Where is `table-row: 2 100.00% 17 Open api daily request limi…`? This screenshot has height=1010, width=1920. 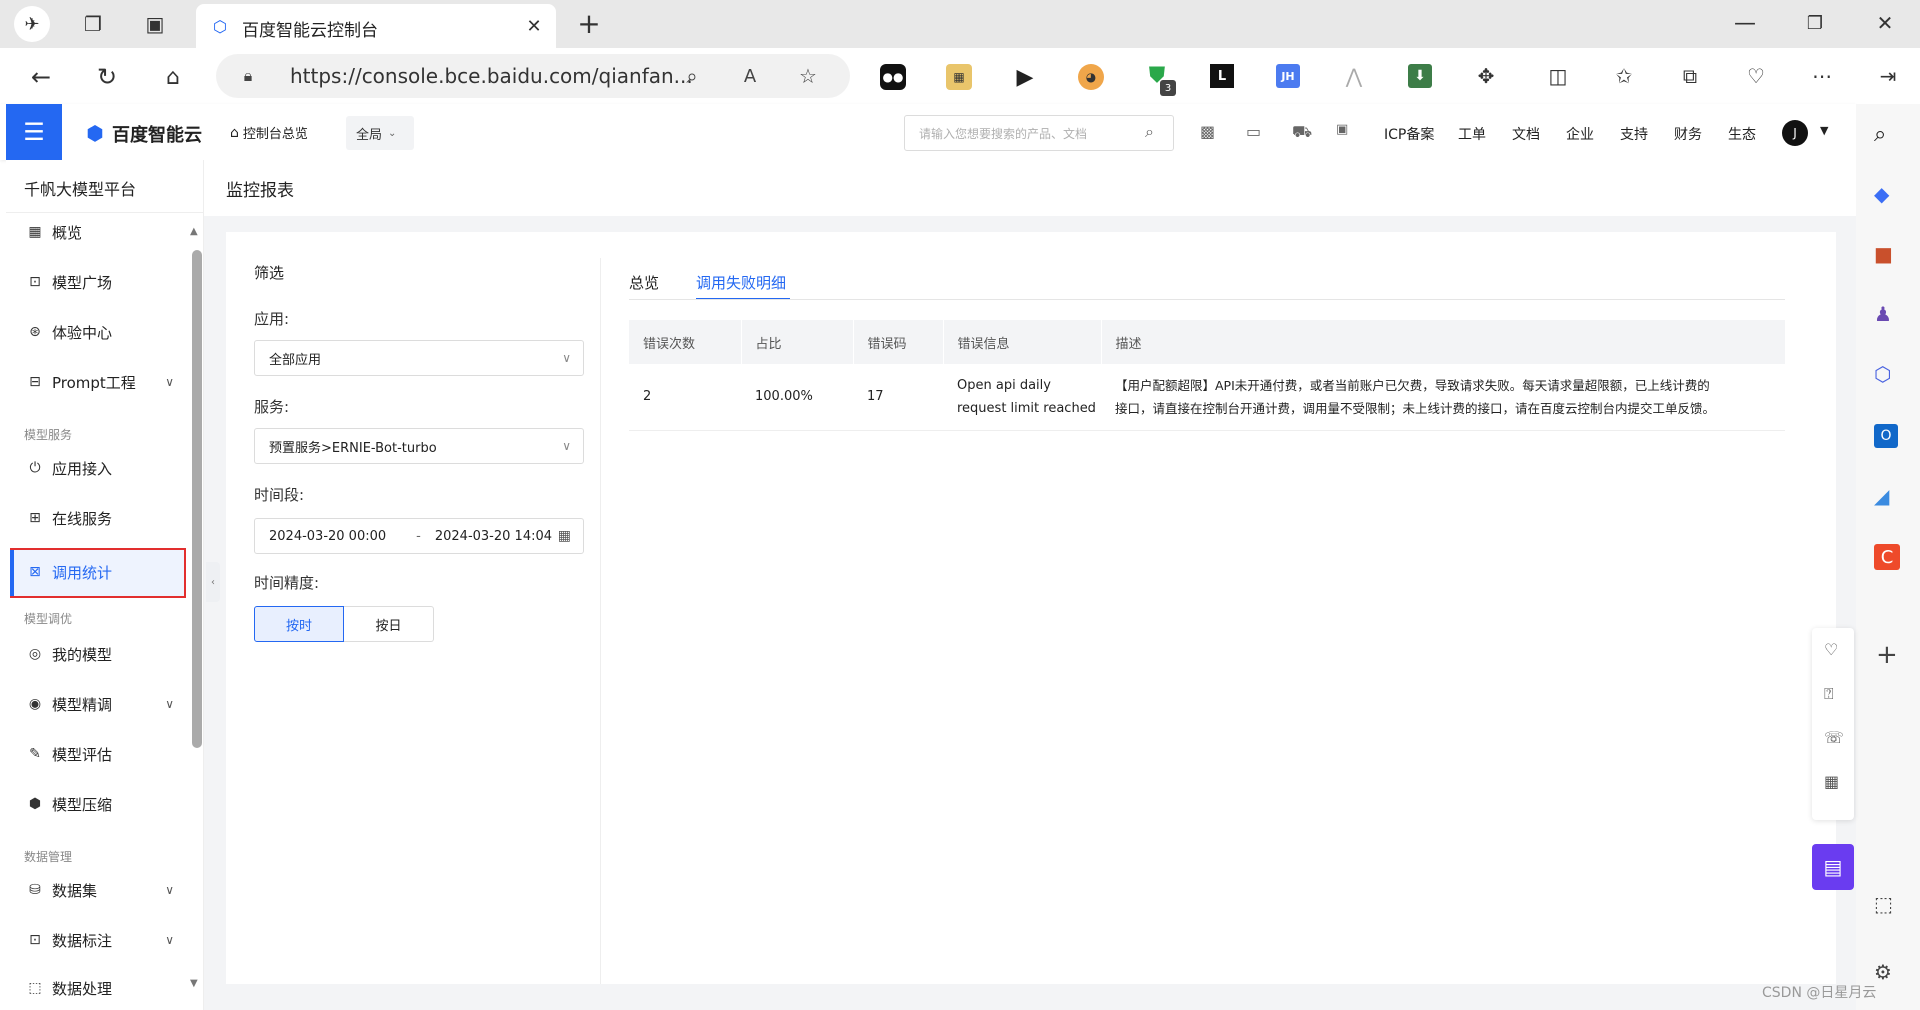 table-row: 2 100.00% 17 Open api daily request limi… is located at coordinates (1207, 397).